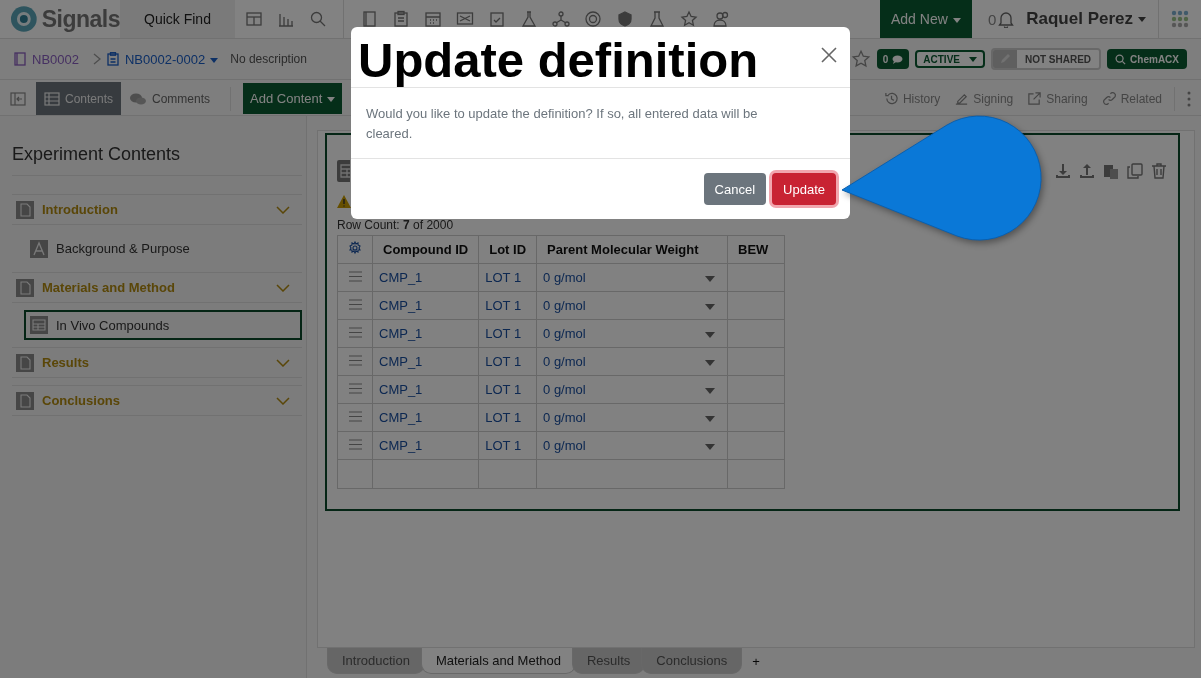 The width and height of the screenshot is (1201, 678). I want to click on column-header: Lot ID, so click(507, 249).